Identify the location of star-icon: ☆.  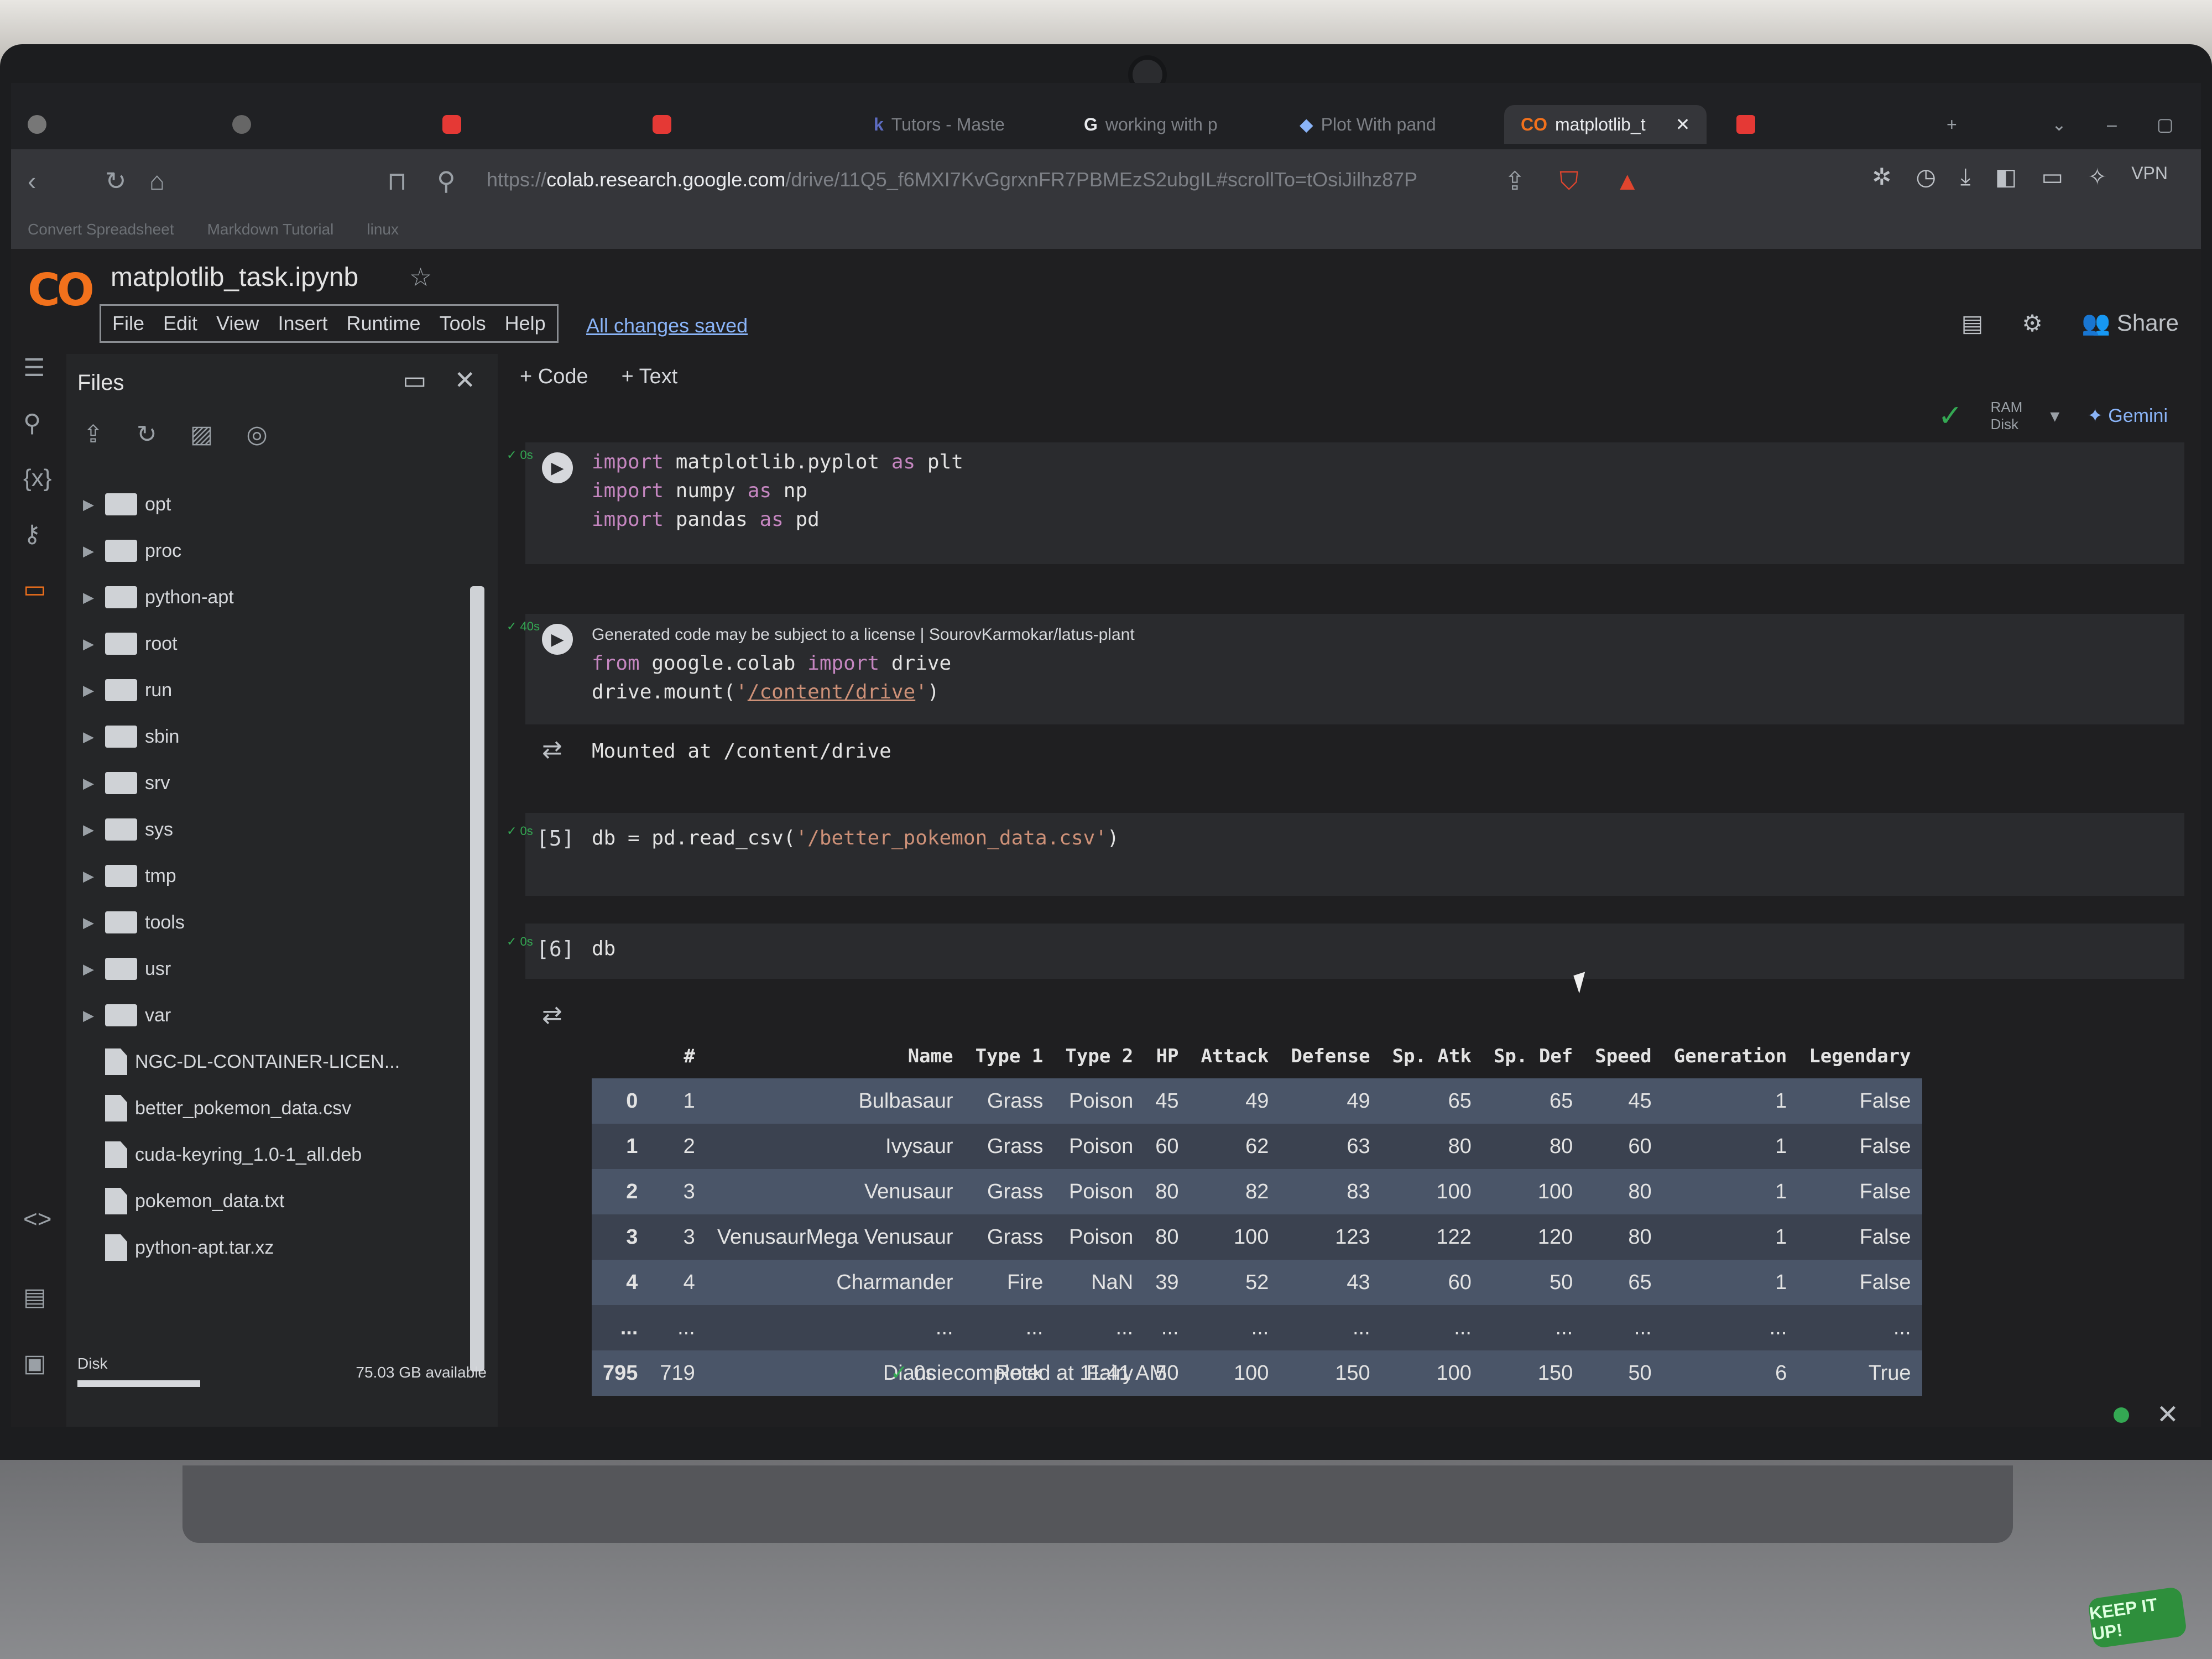
(421, 277).